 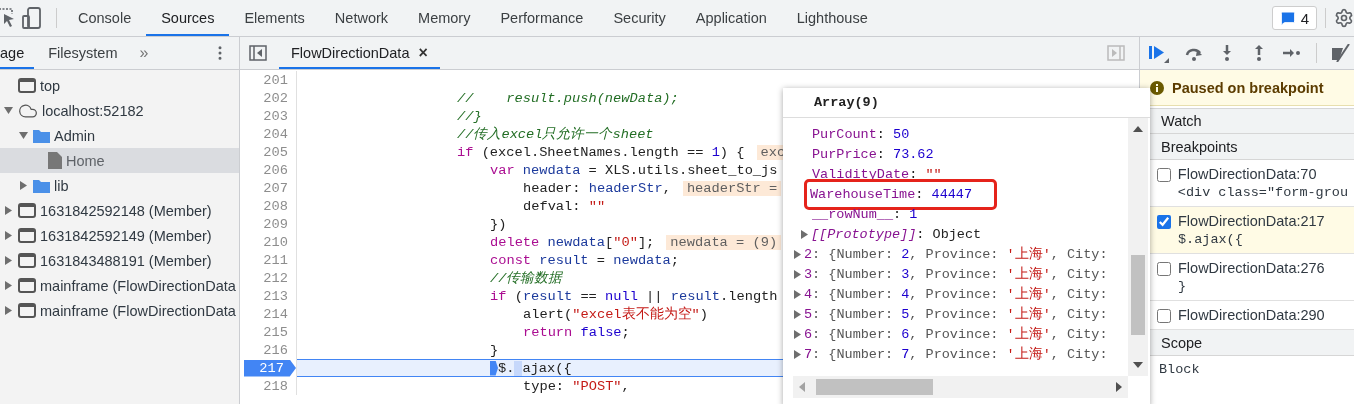 What do you see at coordinates (1344, 18) in the screenshot?
I see `settings-icon` at bounding box center [1344, 18].